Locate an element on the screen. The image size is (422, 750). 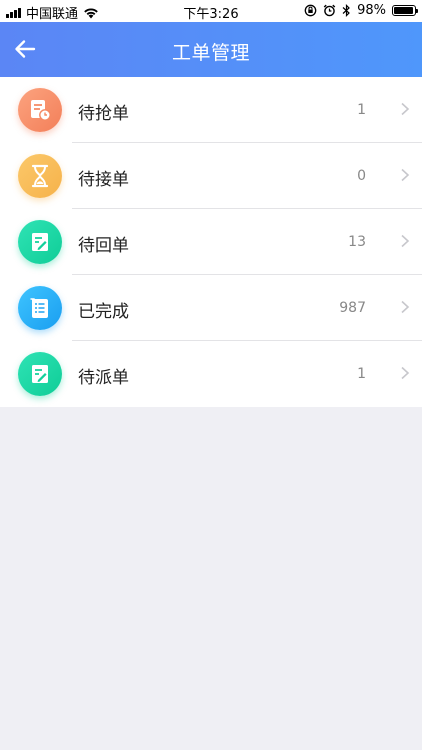
list-item-pending-accept: 待接单 0 is located at coordinates (211, 176).